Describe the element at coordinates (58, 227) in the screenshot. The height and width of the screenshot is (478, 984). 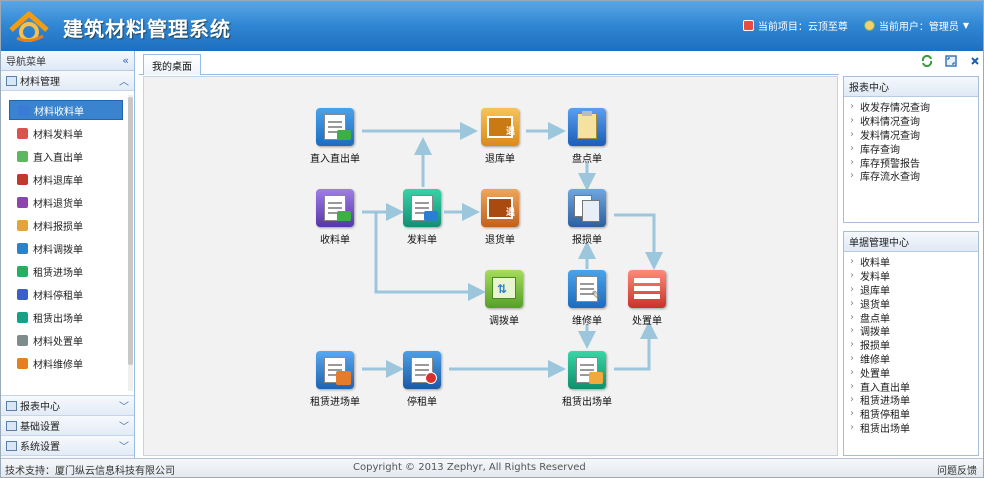
I see `menu-item-label: 材料报损单` at that location.